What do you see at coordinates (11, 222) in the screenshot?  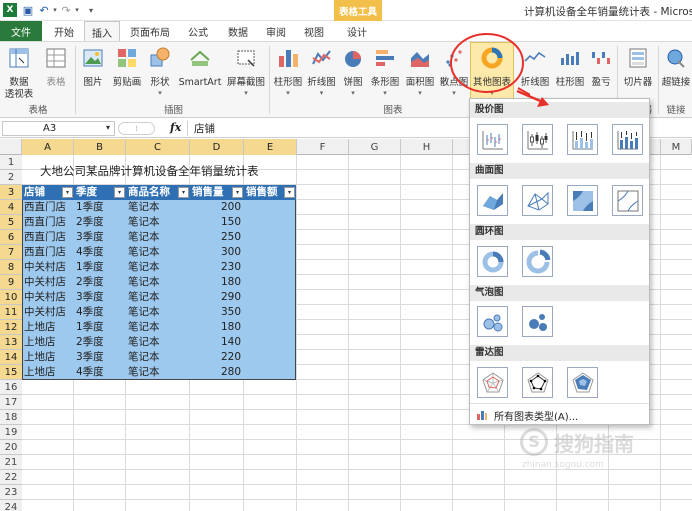 I see `row-header: 5` at bounding box center [11, 222].